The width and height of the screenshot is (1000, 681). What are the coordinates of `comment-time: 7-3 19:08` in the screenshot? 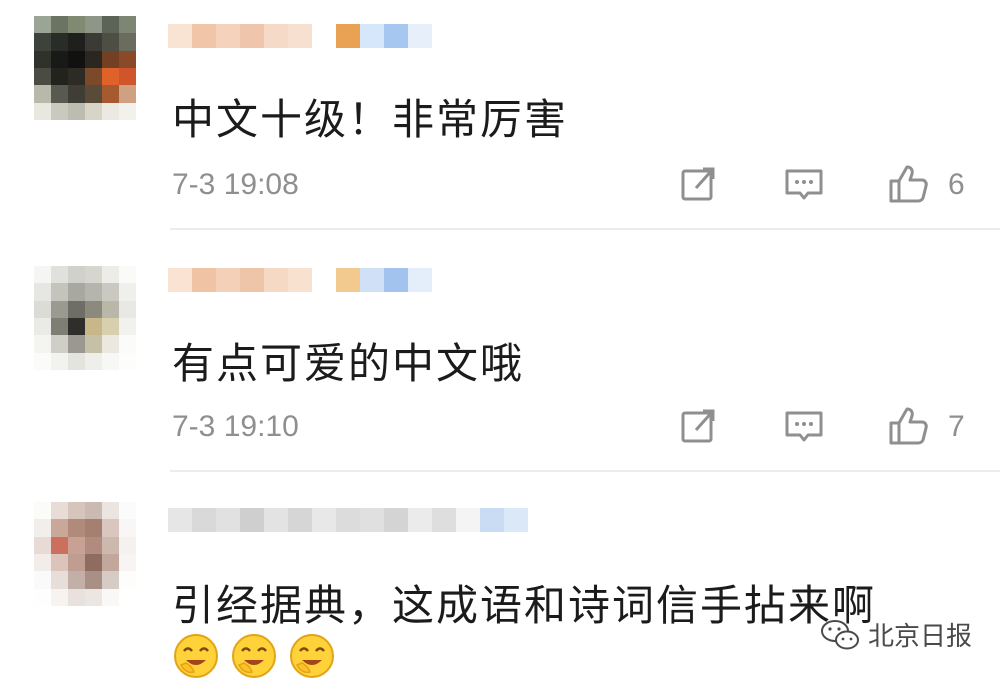 It's located at (235, 184).